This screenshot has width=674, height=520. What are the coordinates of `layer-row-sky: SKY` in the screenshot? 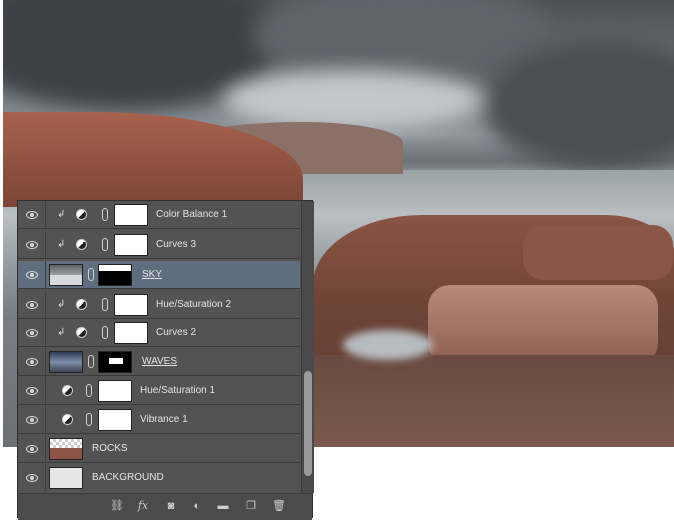 It's located at (159, 275).